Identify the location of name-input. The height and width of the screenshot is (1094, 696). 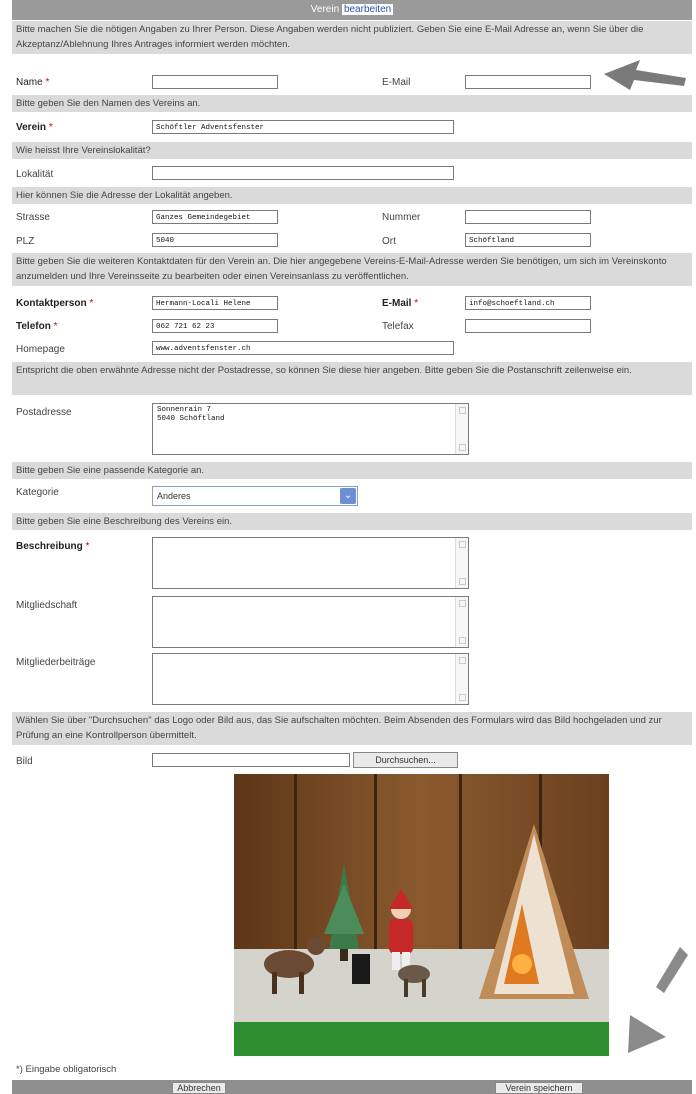
(215, 82).